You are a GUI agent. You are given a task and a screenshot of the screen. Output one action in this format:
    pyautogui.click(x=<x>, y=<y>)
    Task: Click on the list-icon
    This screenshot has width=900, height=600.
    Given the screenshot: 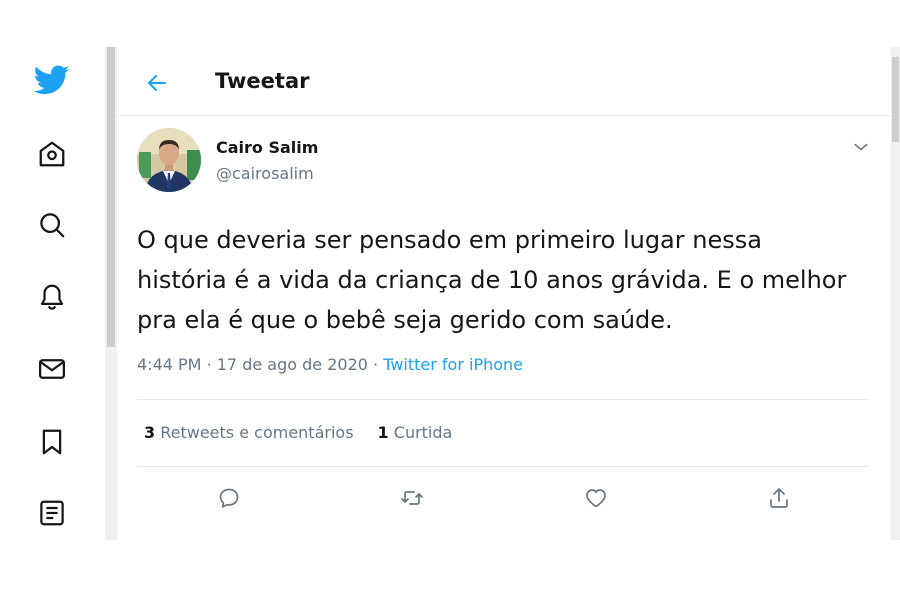 What is the action you would take?
    pyautogui.click(x=52, y=513)
    